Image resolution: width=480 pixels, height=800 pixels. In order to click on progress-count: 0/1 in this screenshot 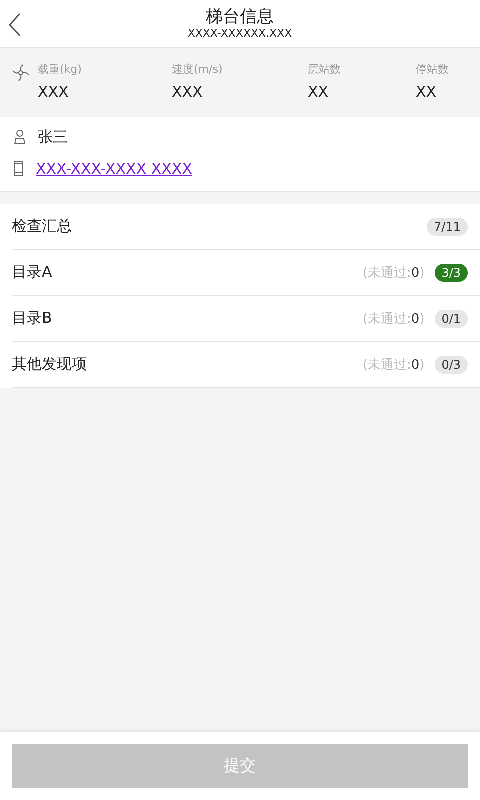, I will do `click(451, 319)`.